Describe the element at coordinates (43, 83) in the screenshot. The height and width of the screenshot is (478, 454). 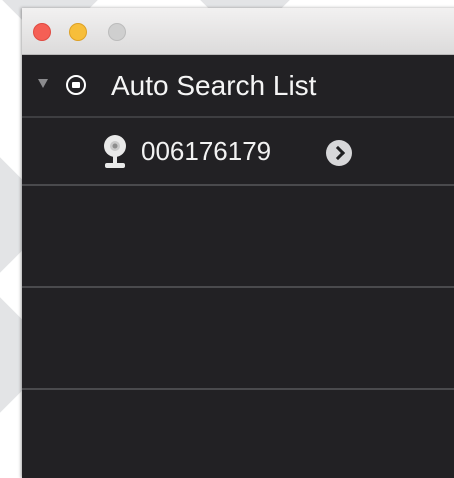
I see `disclosure-triangle-icon` at that location.